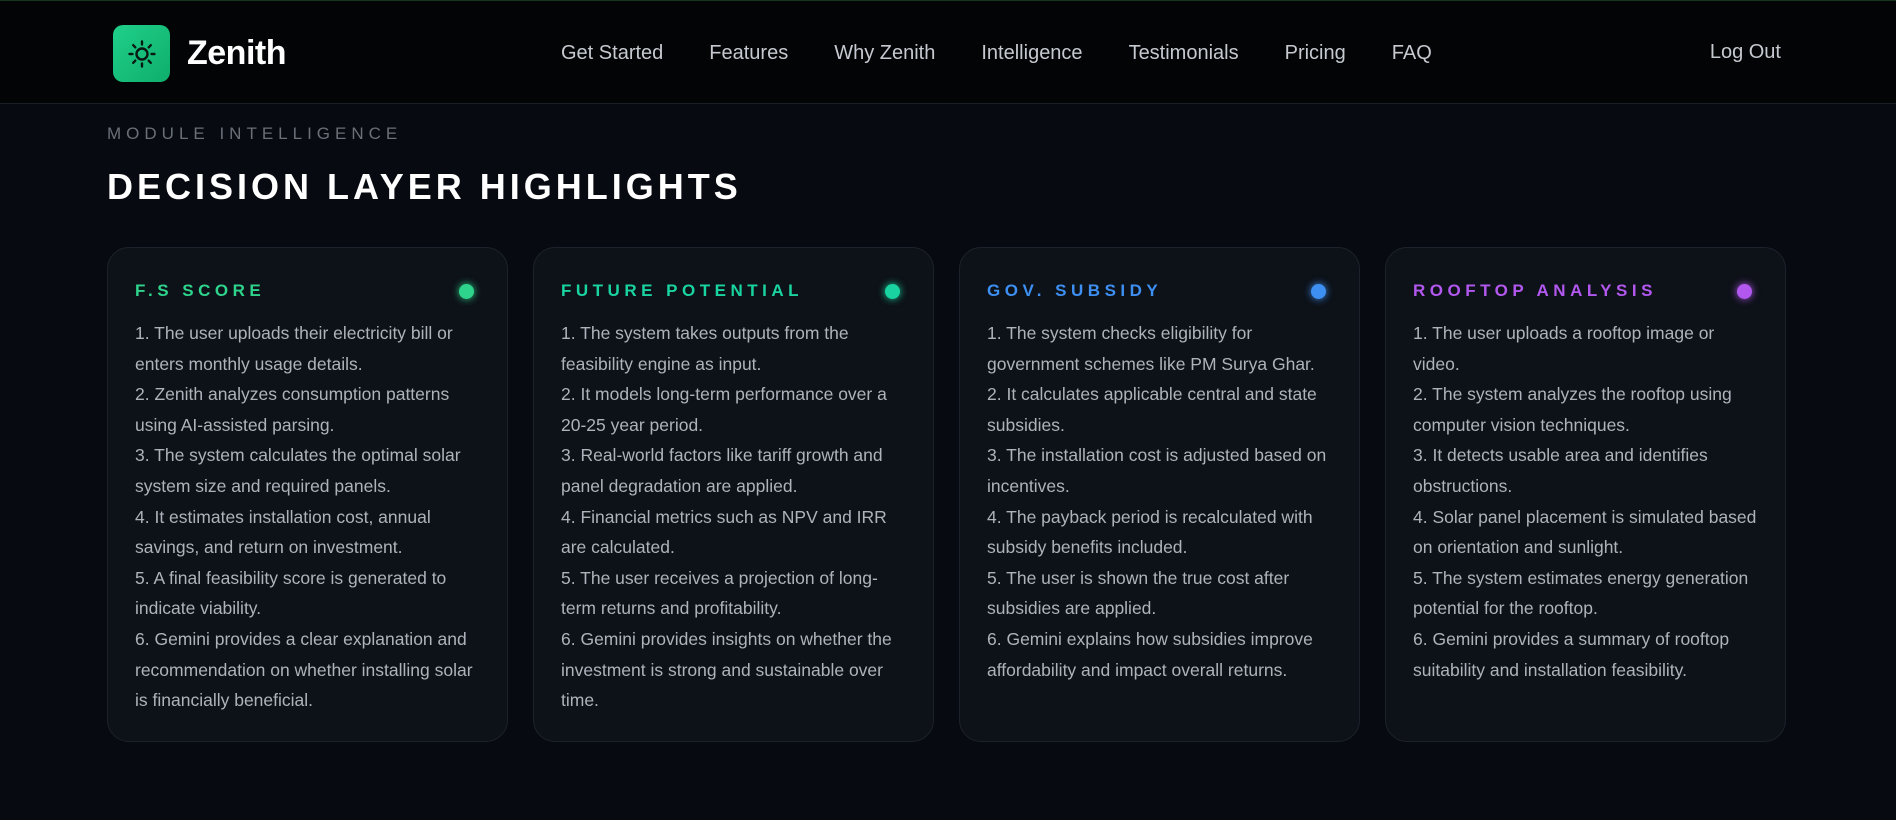 The image size is (1896, 820). I want to click on nav-testimonials: Testimonials, so click(1184, 53).